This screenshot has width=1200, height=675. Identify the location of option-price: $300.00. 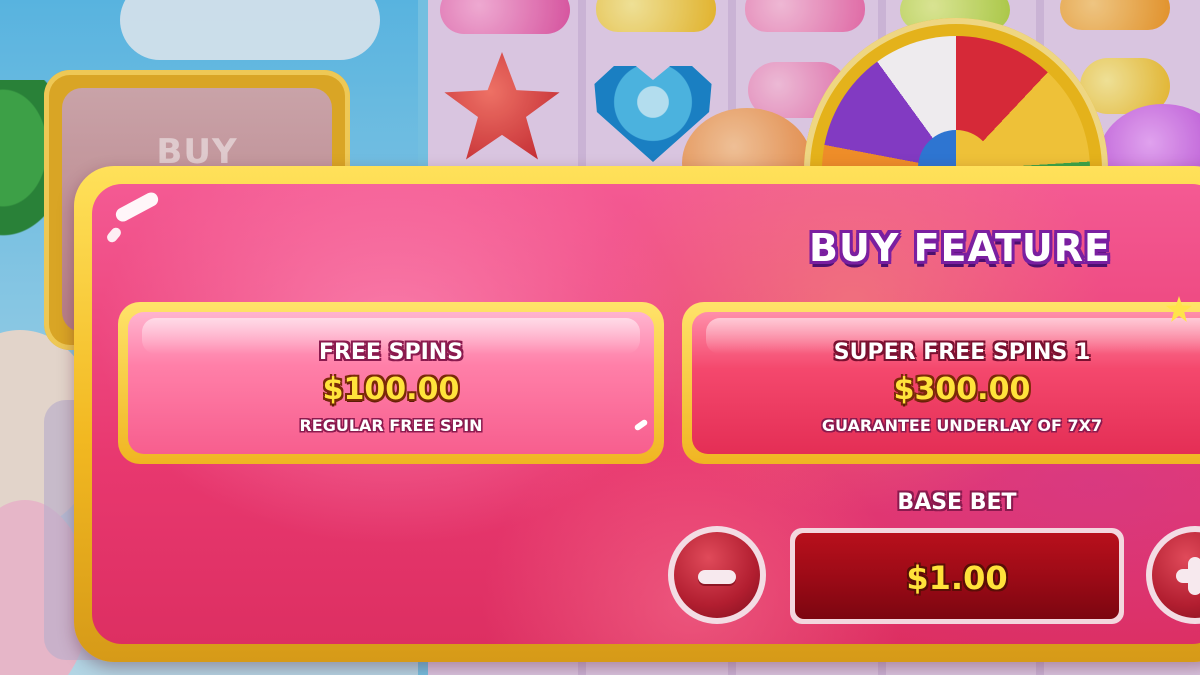
(962, 389).